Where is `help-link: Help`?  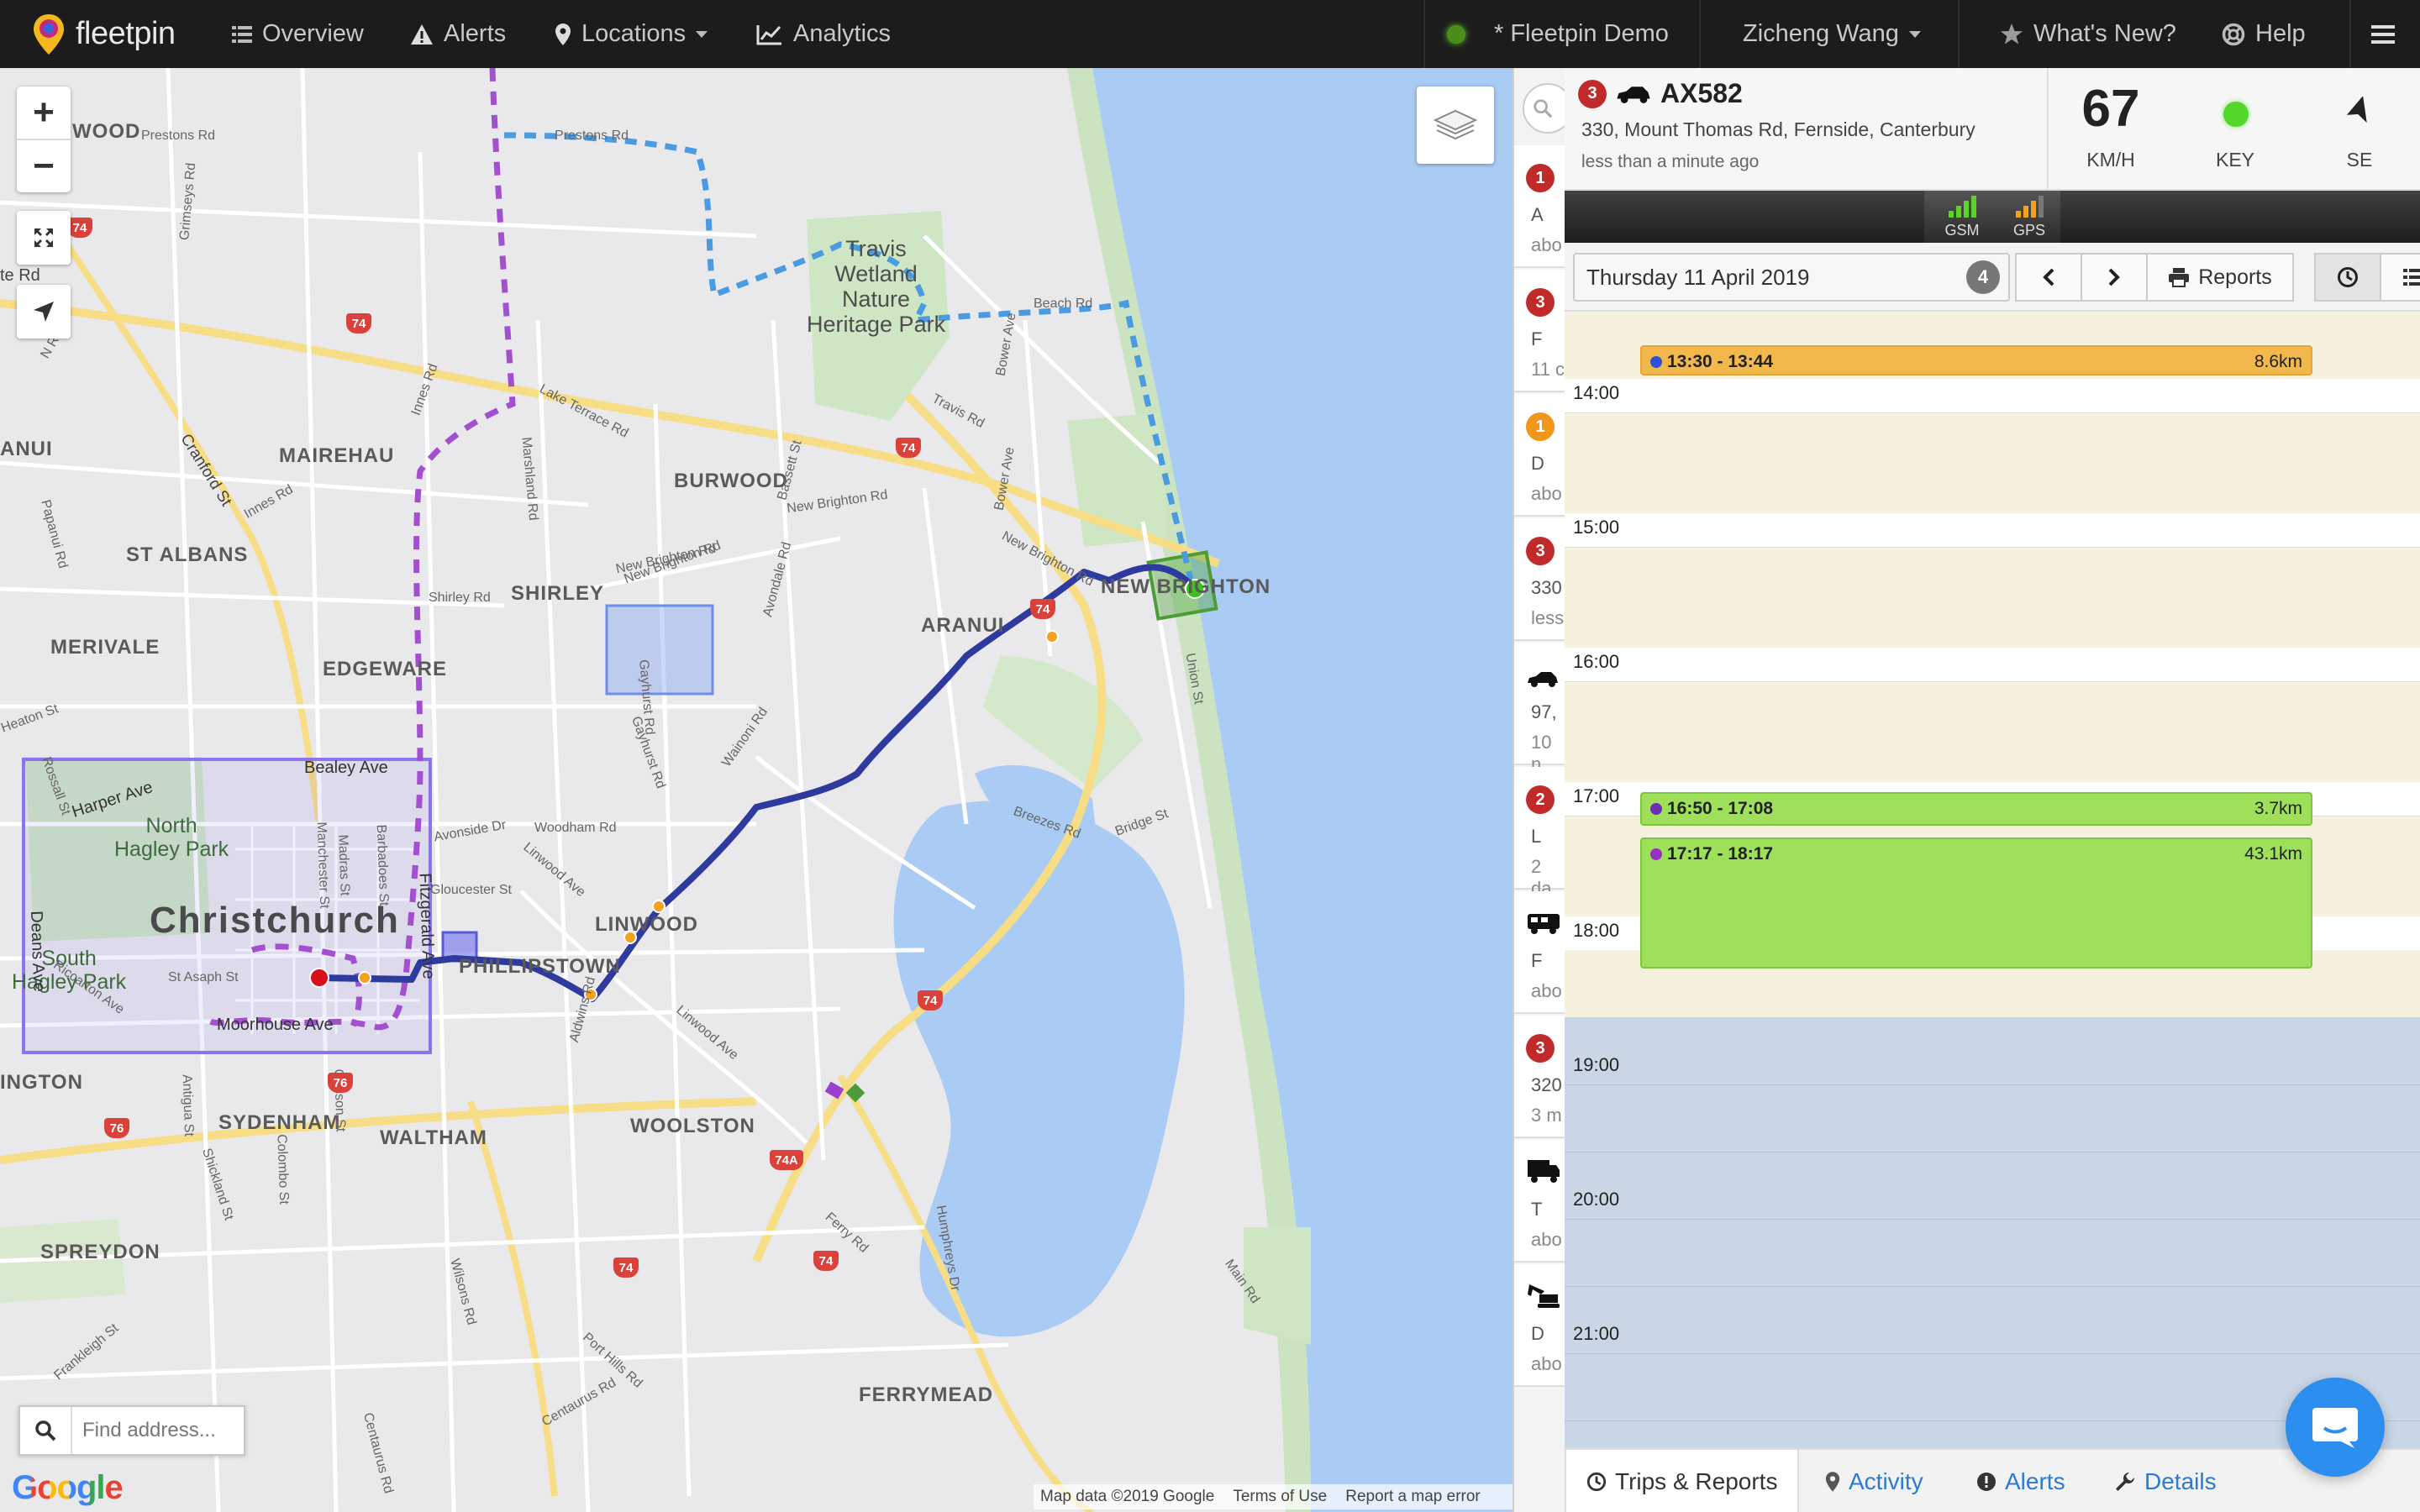 help-link: Help is located at coordinates (2264, 34).